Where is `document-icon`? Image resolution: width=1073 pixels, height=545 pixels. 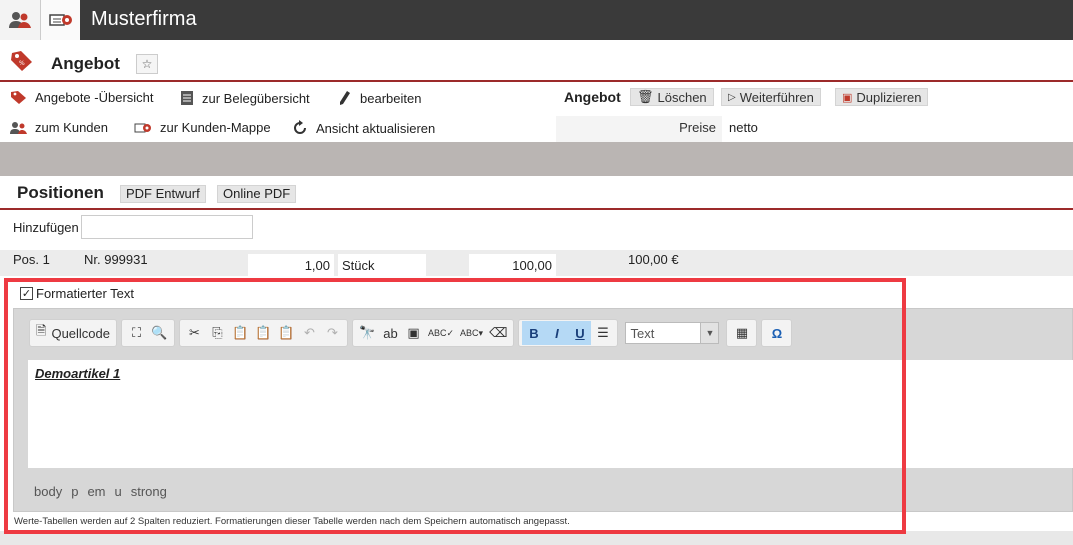 document-icon is located at coordinates (187, 98).